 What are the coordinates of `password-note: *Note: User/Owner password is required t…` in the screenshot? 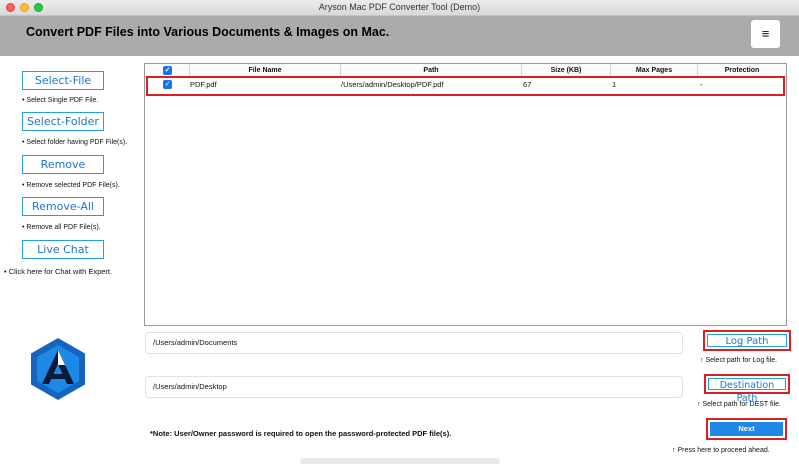 It's located at (301, 433).